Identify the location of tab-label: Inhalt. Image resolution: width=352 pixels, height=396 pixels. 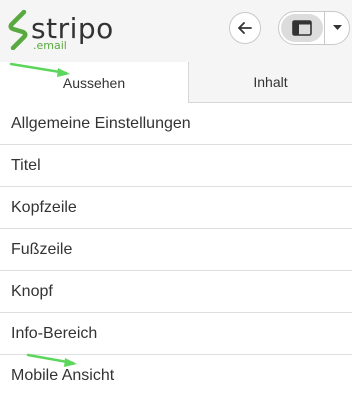
(270, 82).